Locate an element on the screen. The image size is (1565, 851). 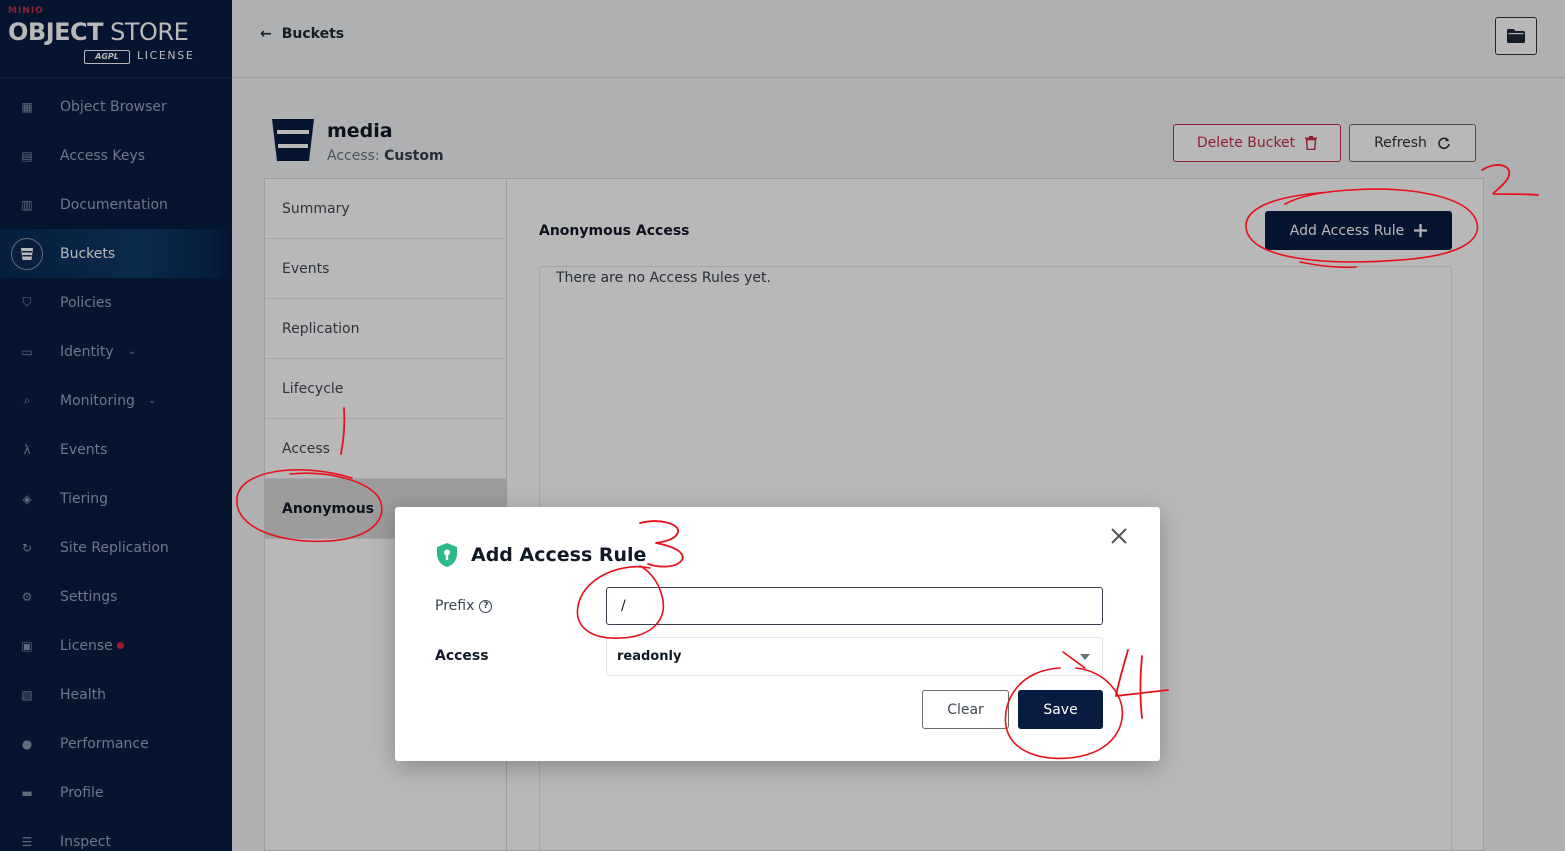
shield-icon is located at coordinates (447, 555).